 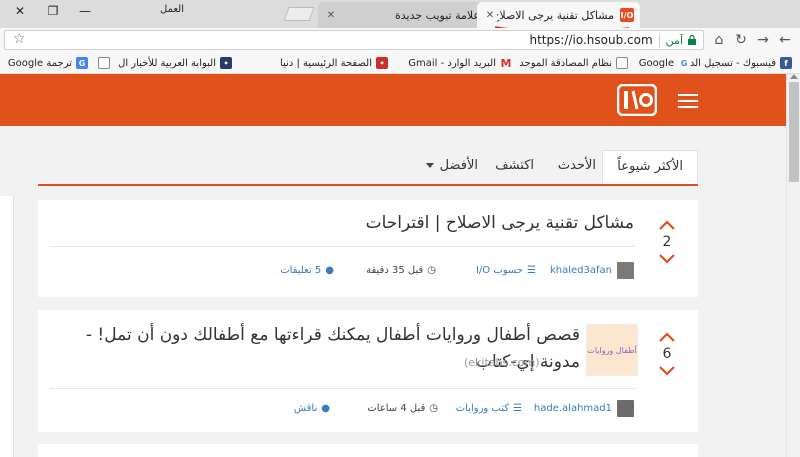 What do you see at coordinates (354, 40) in the screenshot?
I see `address-bar: آمن https://io.hsoub.com ☆` at bounding box center [354, 40].